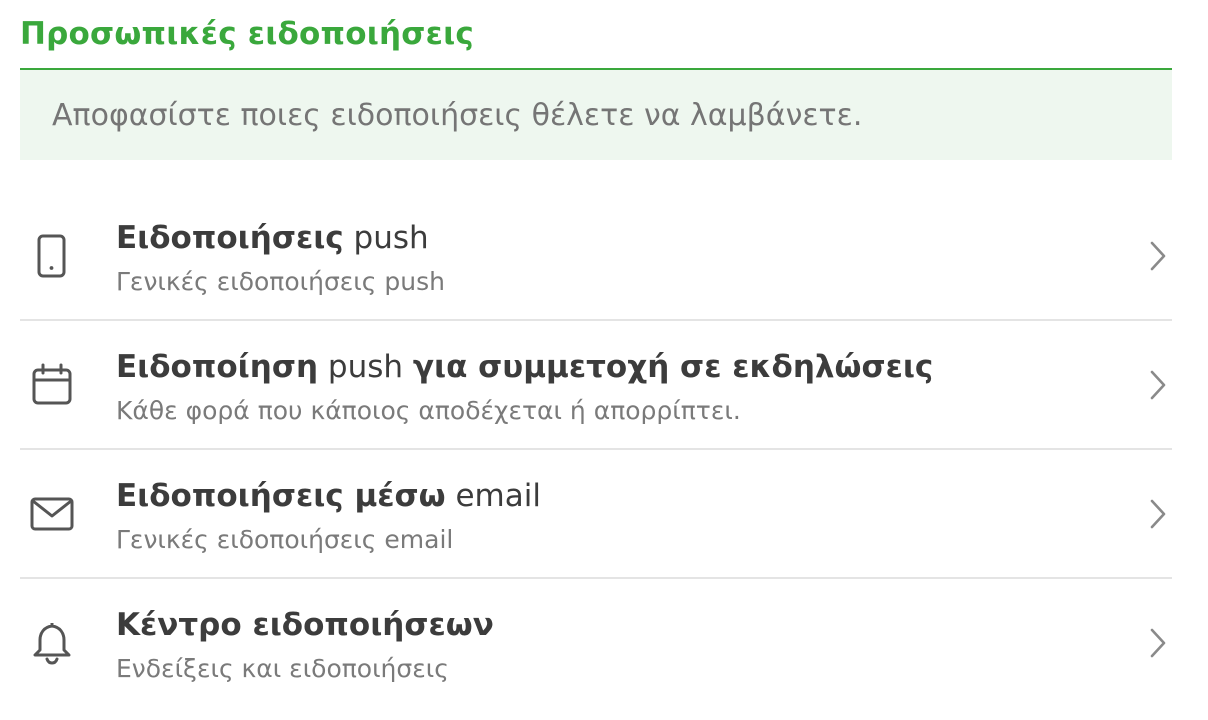  What do you see at coordinates (305, 625) in the screenshot?
I see `row-title: Κέντρο ειδοποιήσεων` at bounding box center [305, 625].